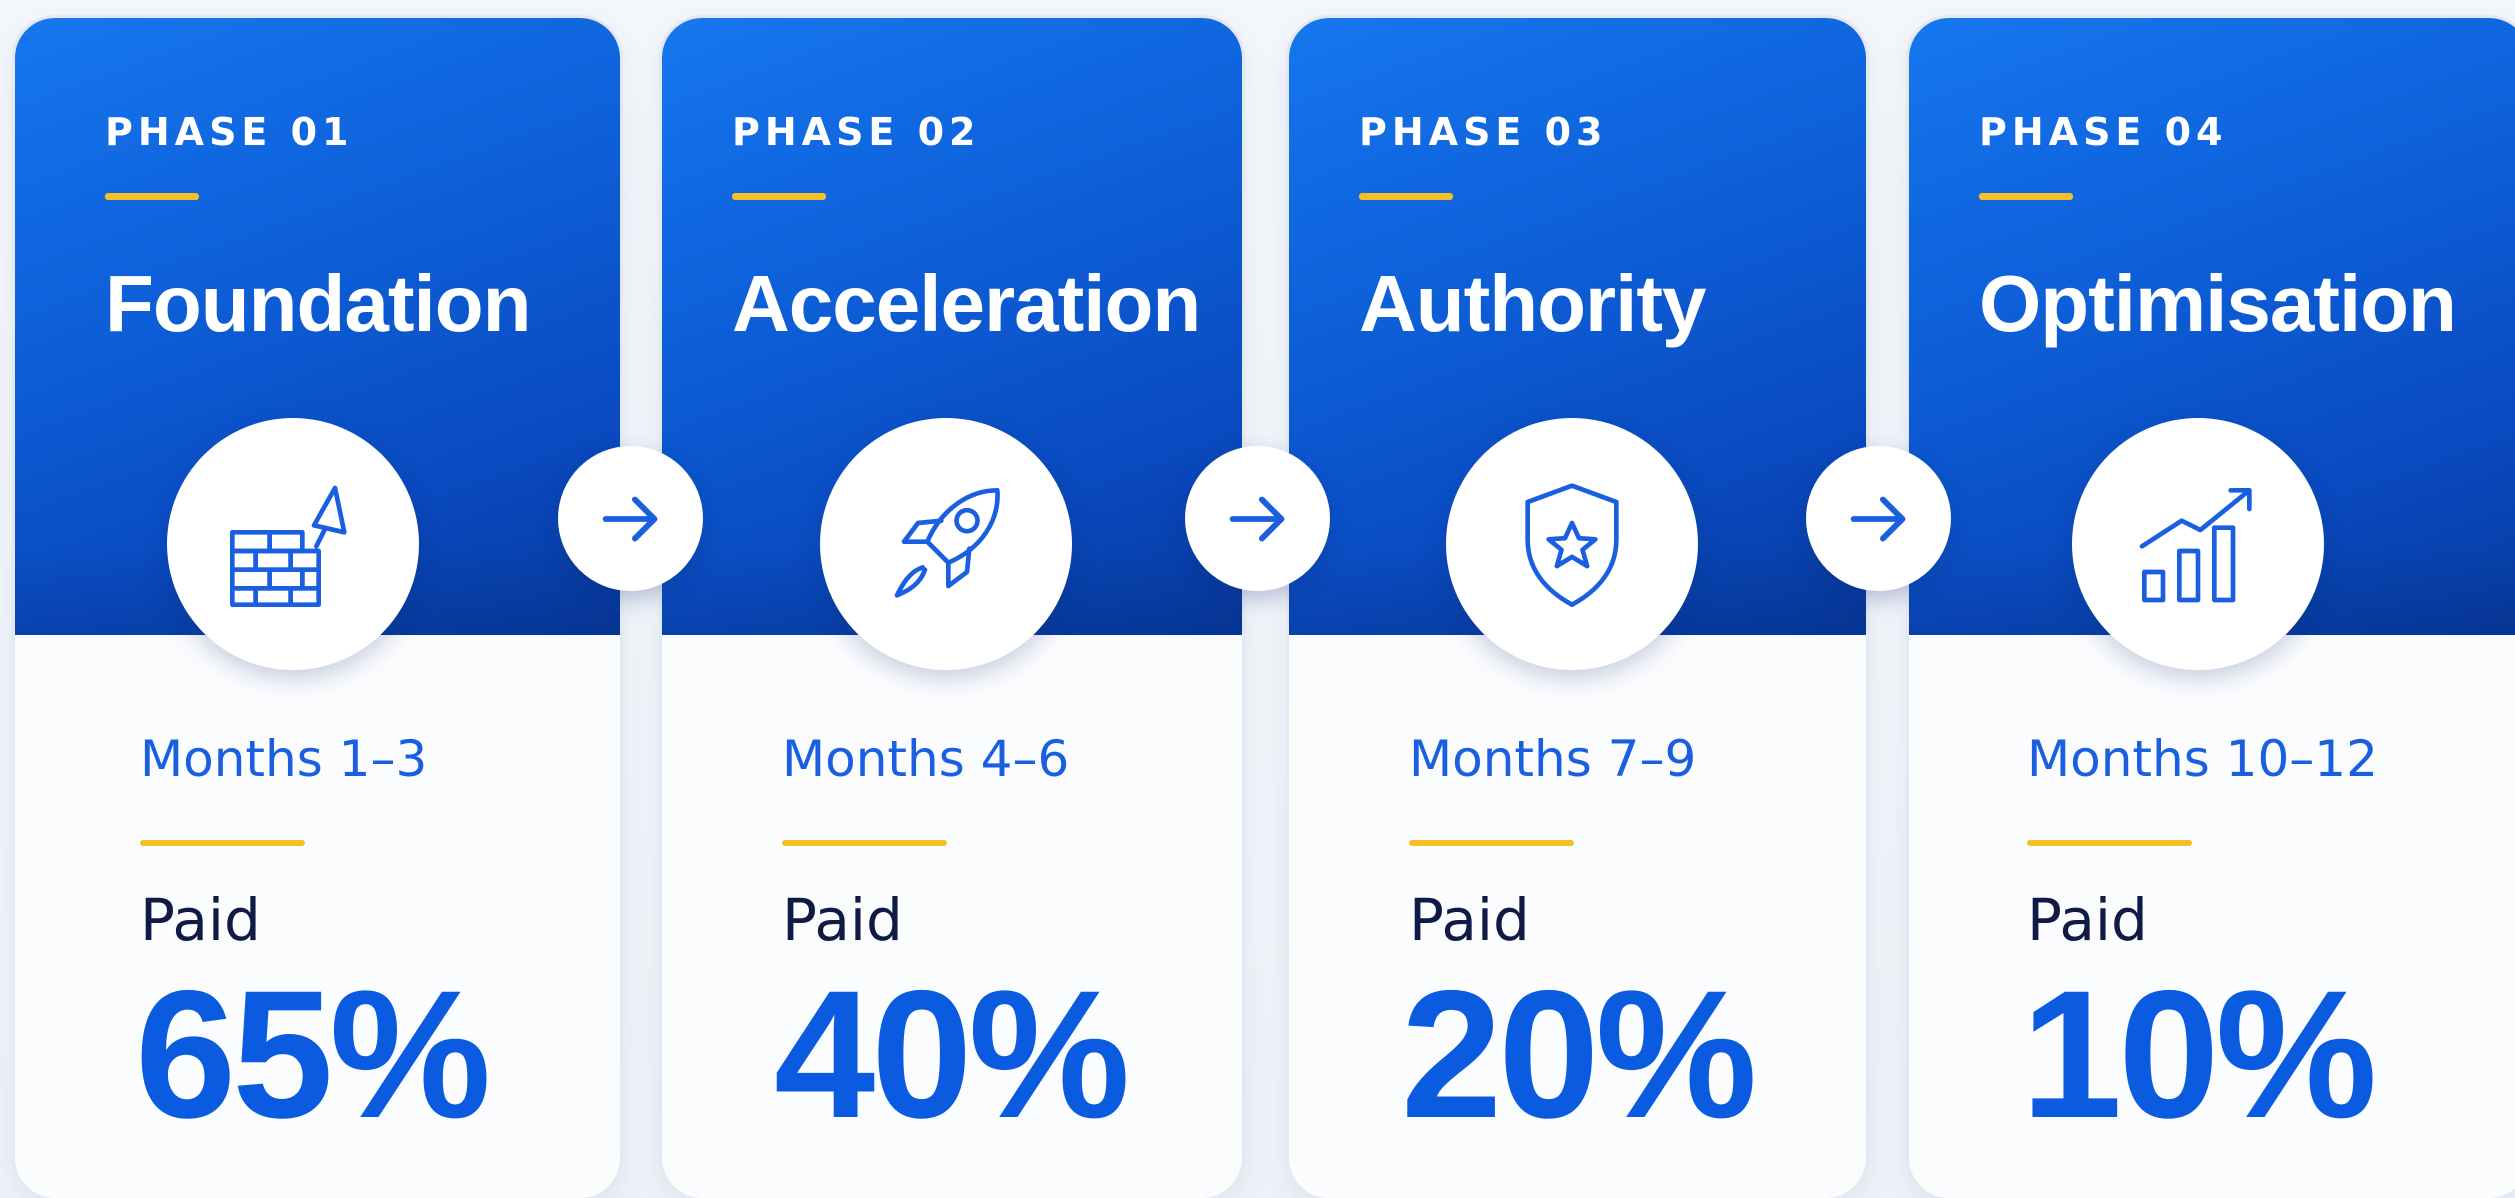  Describe the element at coordinates (1483, 132) in the screenshot. I see `phase-label: PHASE 03` at that location.